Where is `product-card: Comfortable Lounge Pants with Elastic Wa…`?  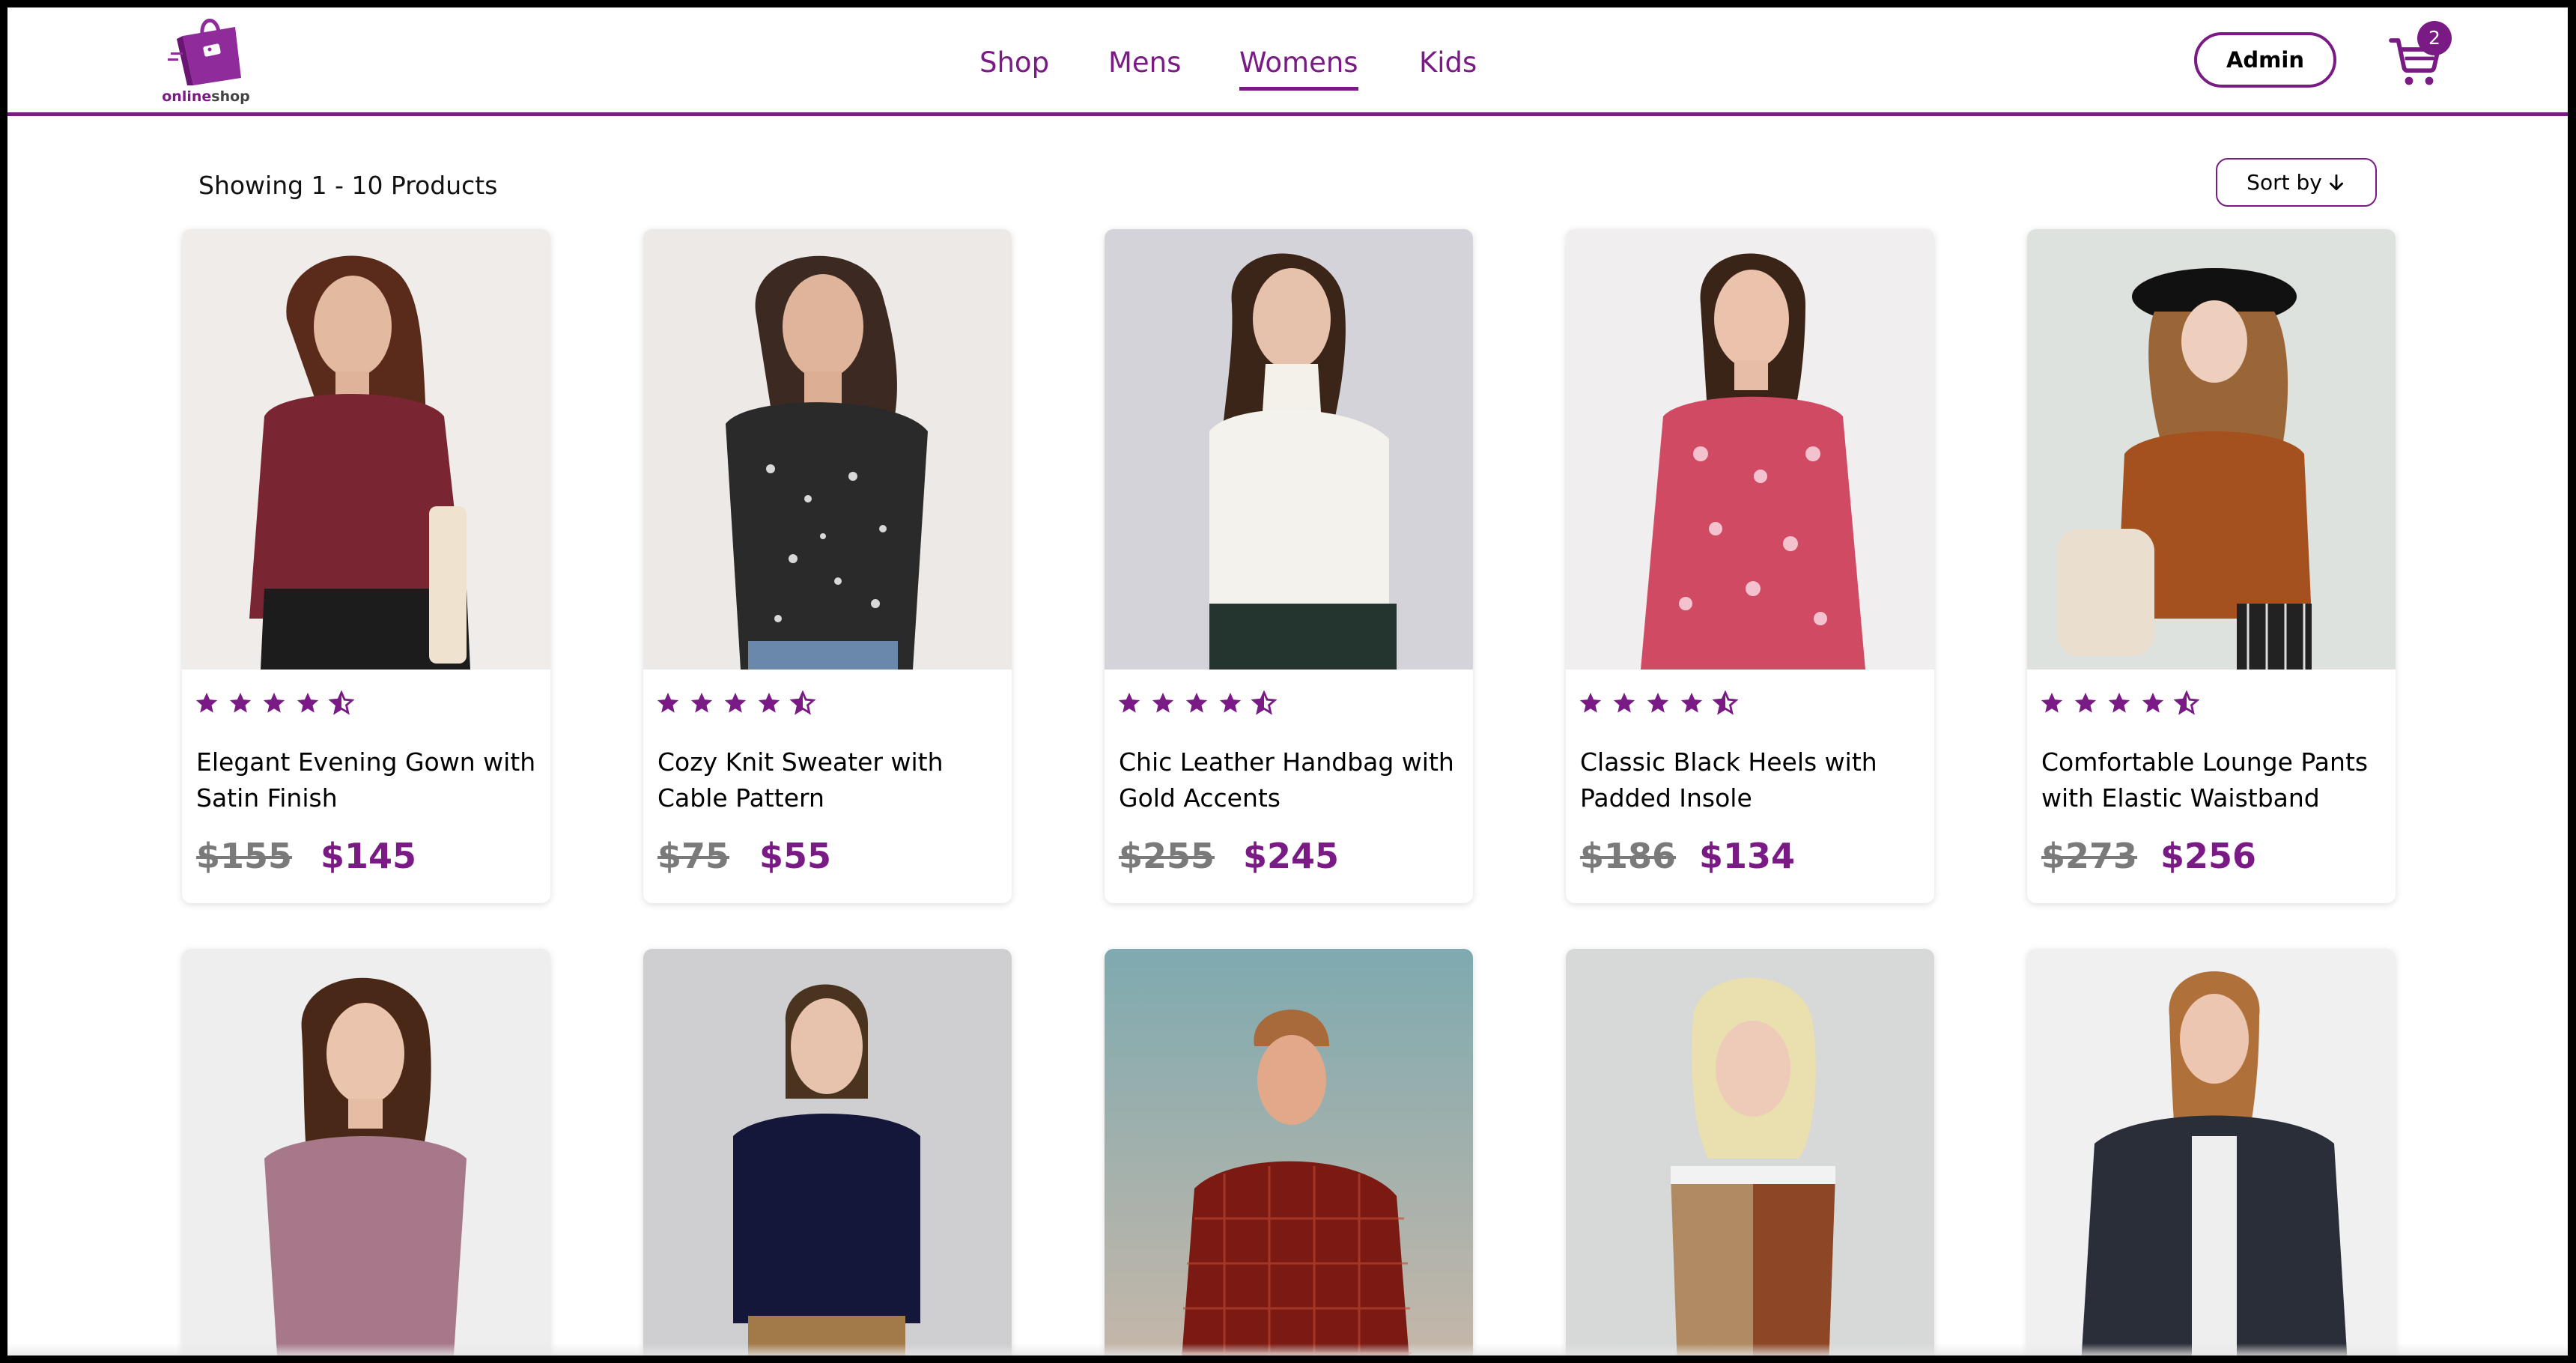 product-card: Comfortable Lounge Pants with Elastic Wa… is located at coordinates (2211, 566).